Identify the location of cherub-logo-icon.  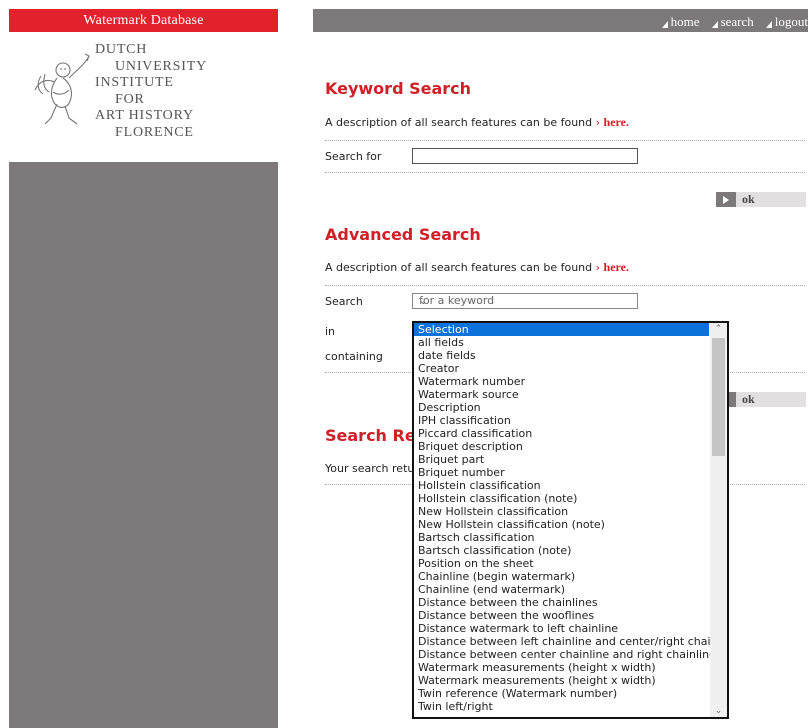
(62, 89).